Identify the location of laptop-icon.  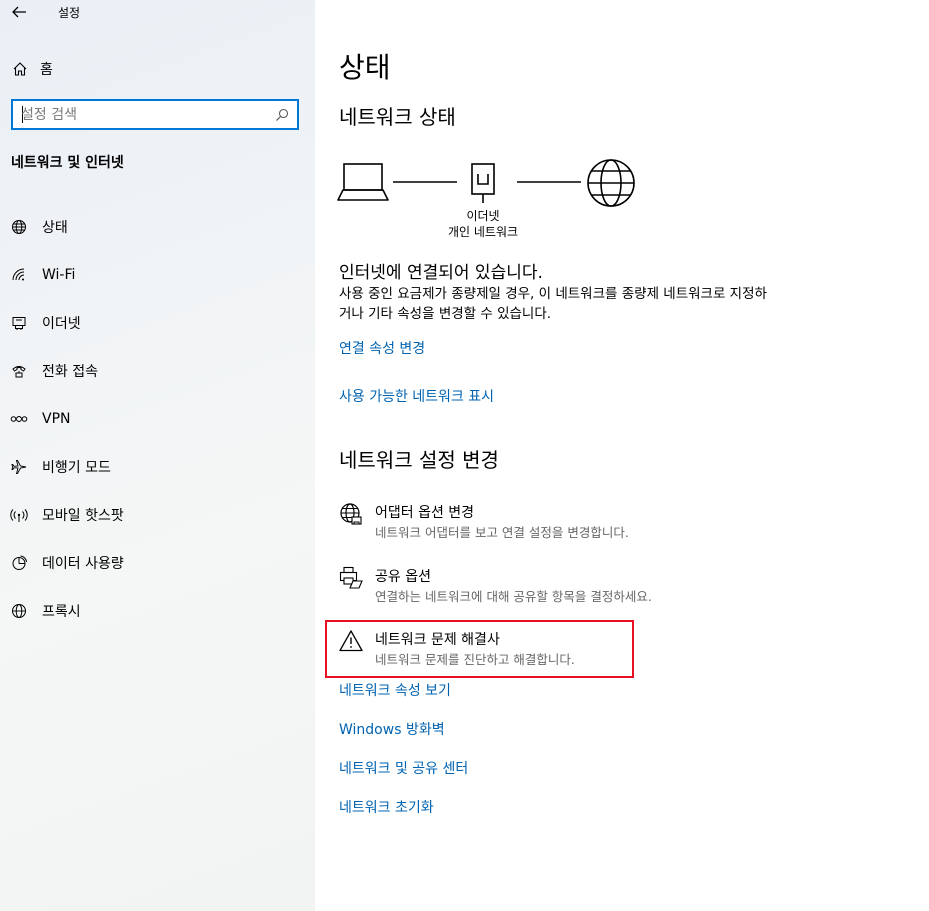
(363, 182).